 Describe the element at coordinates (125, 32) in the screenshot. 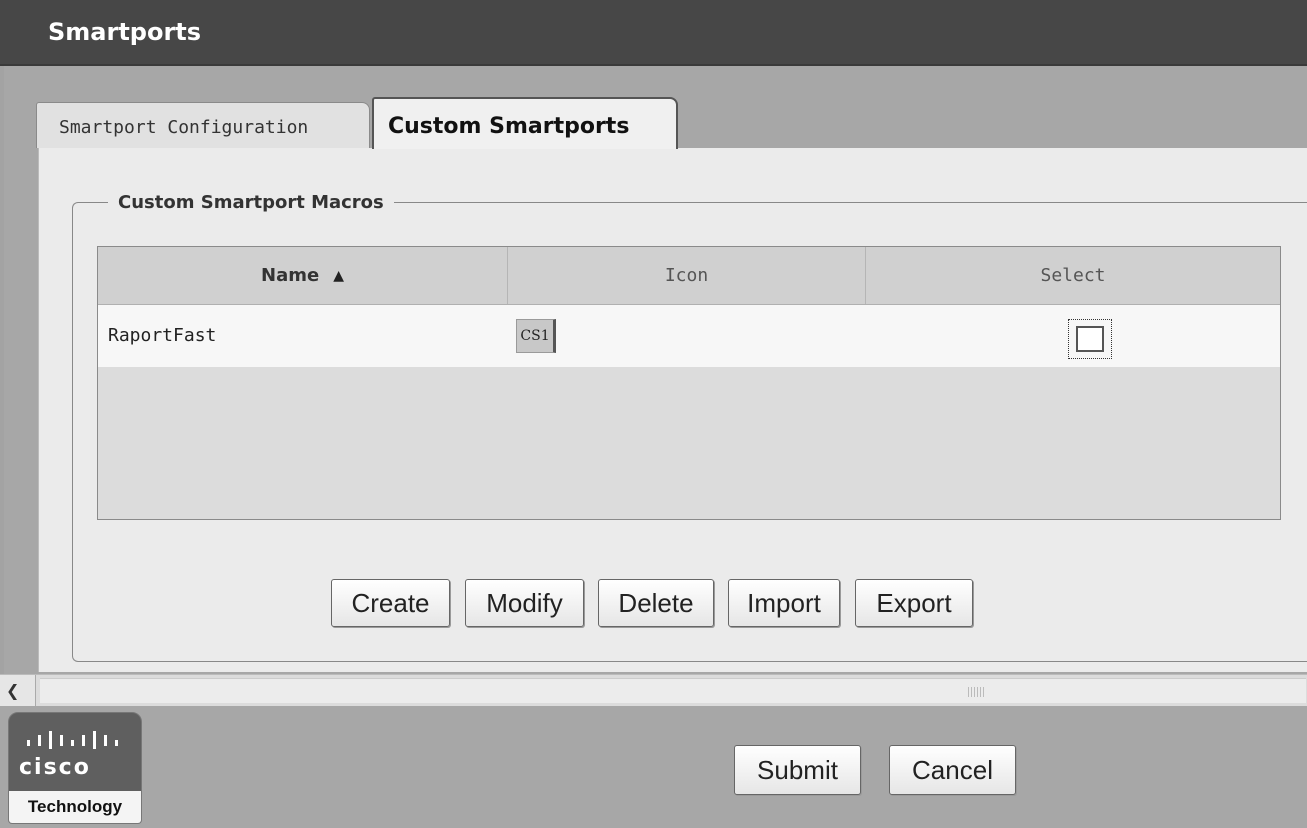

I see `window-title: Smartports` at that location.